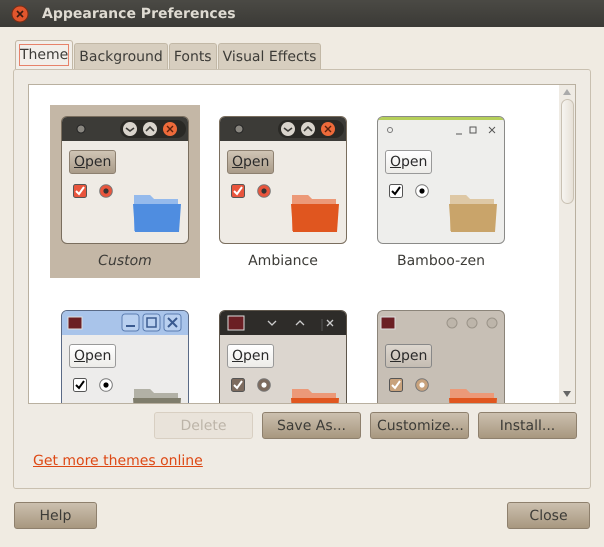 Image resolution: width=604 pixels, height=547 pixels. Describe the element at coordinates (567, 394) in the screenshot. I see `scroll-down-icon` at that location.